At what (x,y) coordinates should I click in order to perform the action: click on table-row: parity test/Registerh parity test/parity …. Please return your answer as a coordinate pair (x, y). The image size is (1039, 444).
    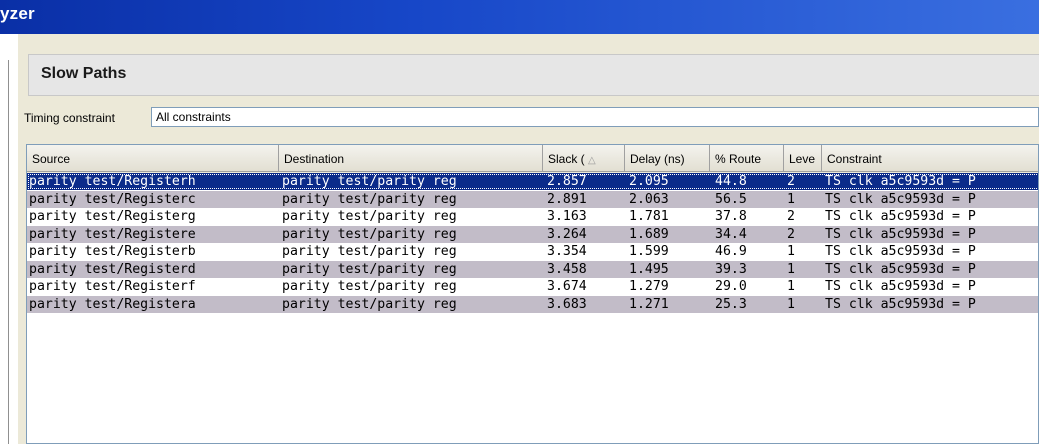
    Looking at the image, I should click on (532, 181).